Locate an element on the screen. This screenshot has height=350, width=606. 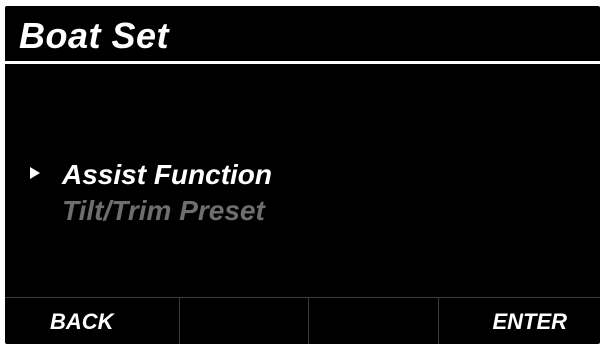
page-title: Boat Set is located at coordinates (94, 35).